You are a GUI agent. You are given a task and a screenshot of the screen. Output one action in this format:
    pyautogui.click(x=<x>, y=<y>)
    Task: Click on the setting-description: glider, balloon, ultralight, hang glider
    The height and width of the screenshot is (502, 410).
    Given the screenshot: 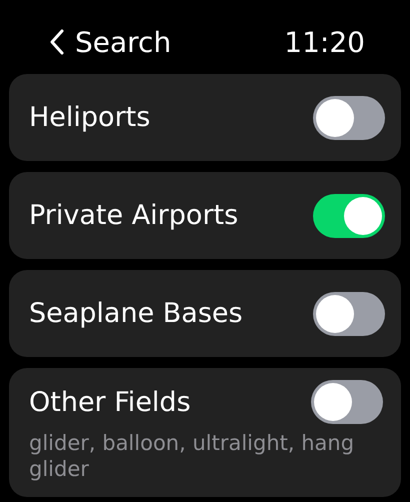 What is the action you would take?
    pyautogui.click(x=192, y=456)
    